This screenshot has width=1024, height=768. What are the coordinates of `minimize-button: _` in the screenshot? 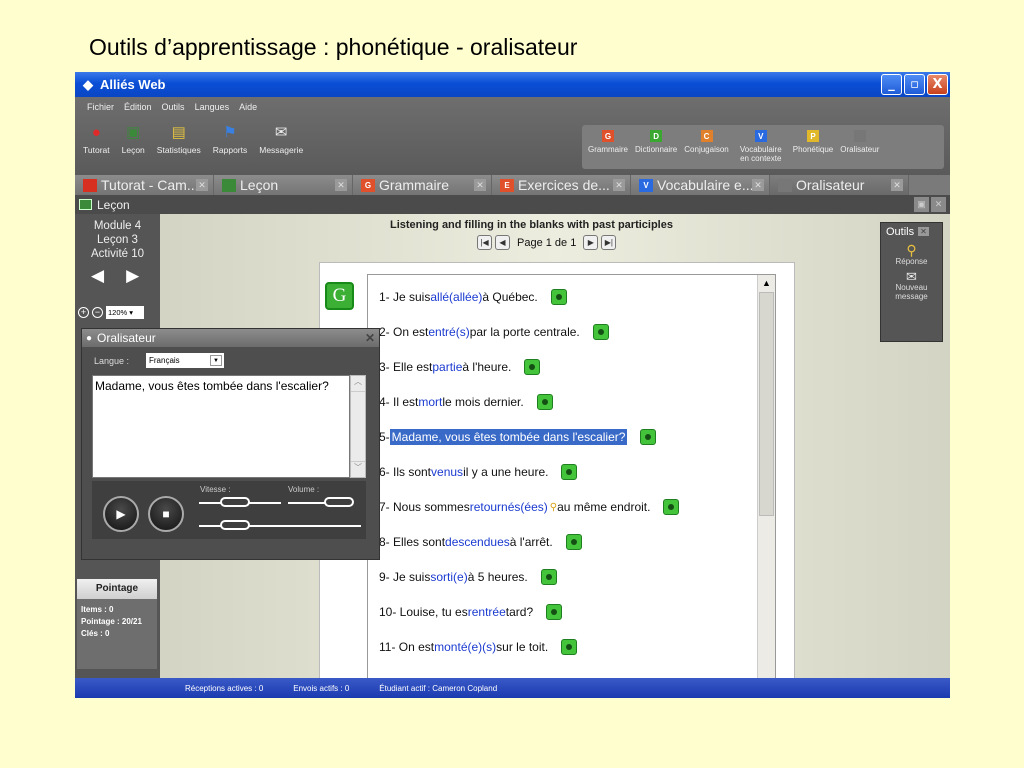 It's located at (891, 84).